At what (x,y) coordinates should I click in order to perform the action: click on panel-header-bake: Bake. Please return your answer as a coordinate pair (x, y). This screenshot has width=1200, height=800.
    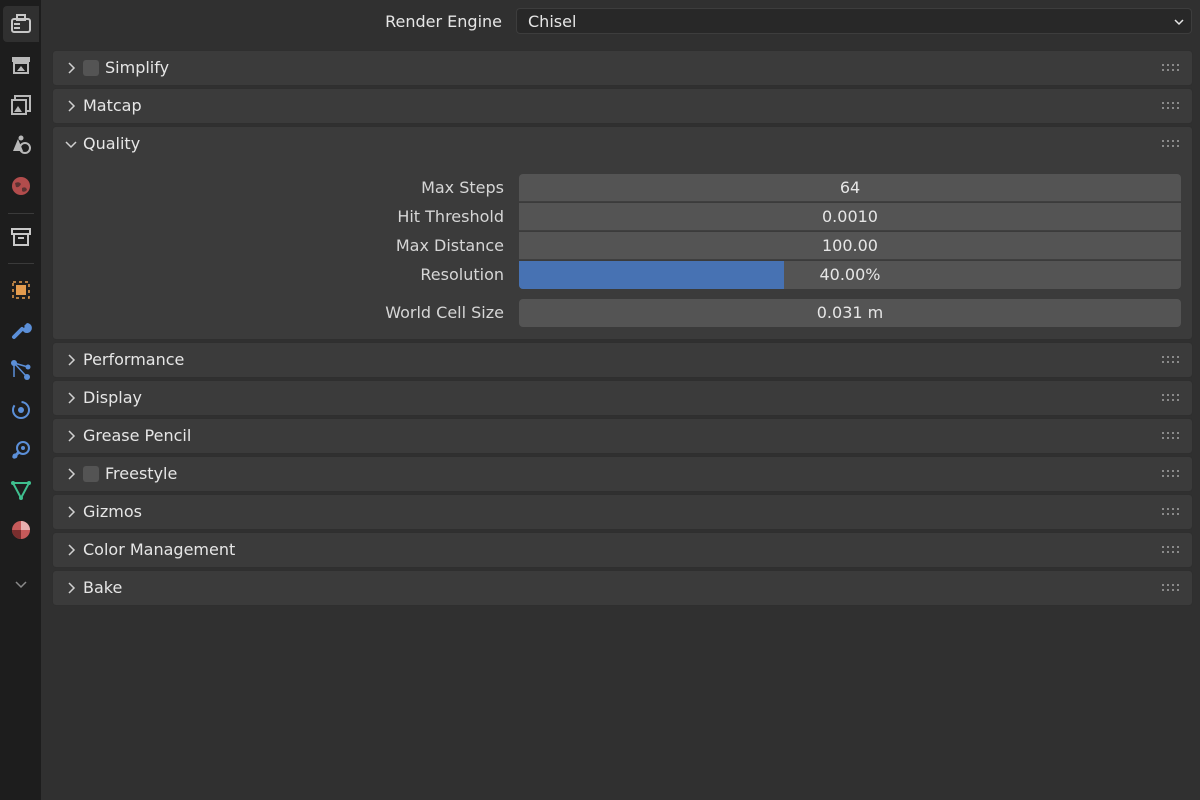
    Looking at the image, I should click on (622, 588).